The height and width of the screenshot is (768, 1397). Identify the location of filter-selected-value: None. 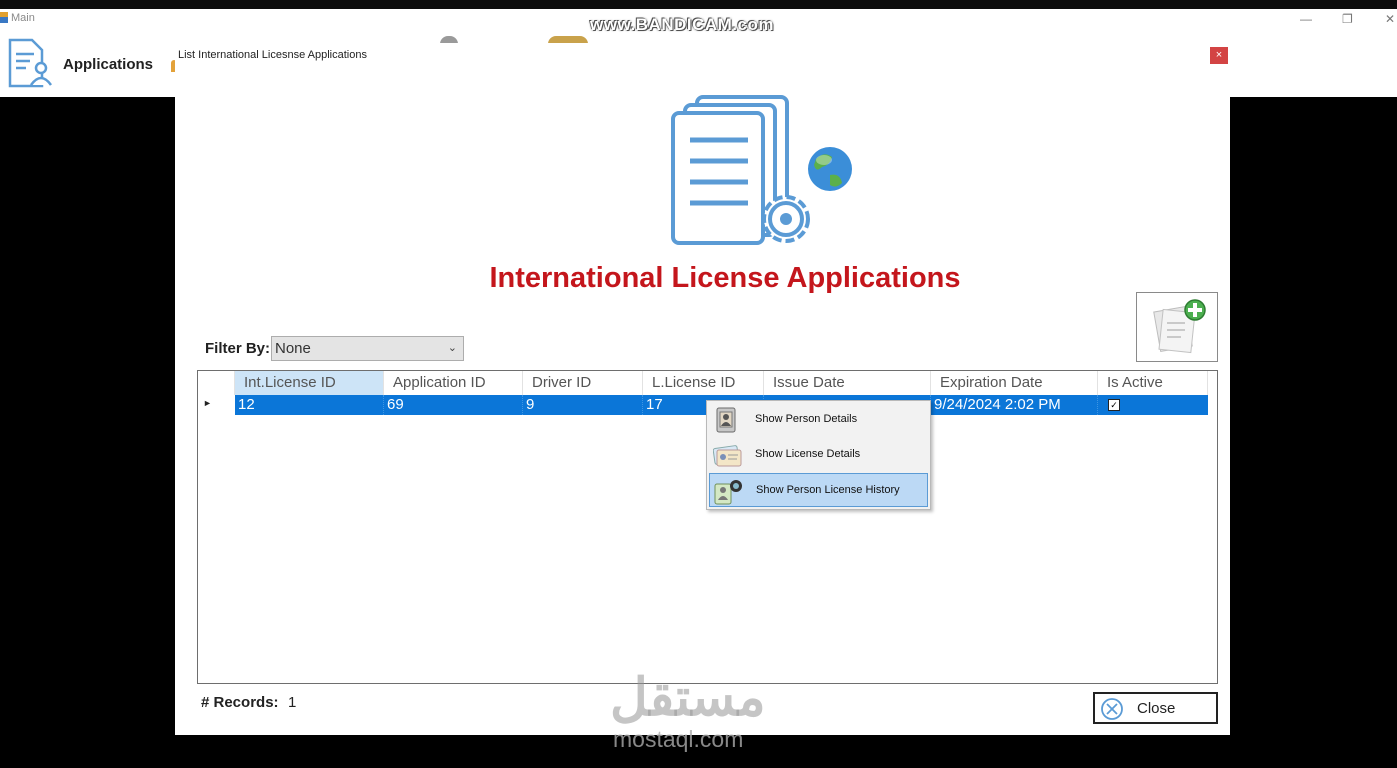
(293, 348).